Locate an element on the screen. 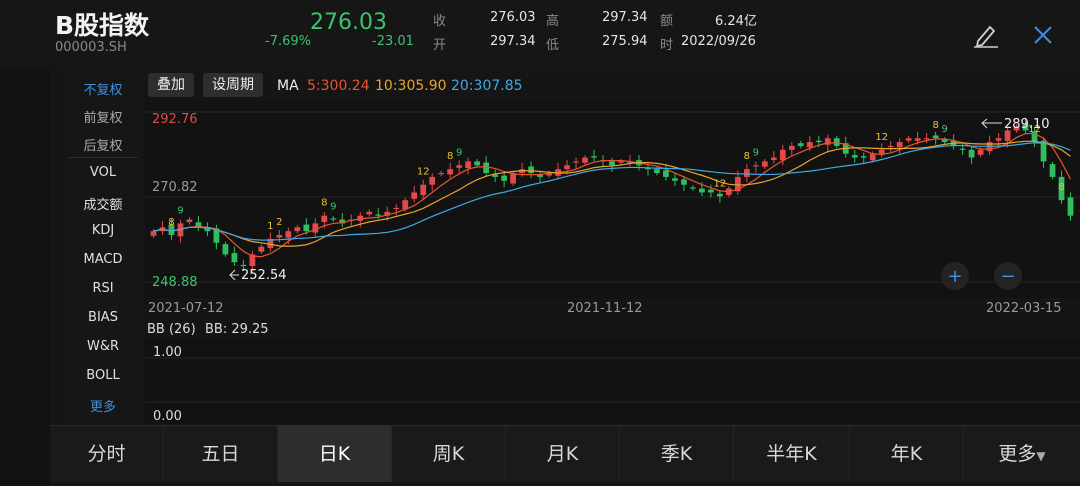  tab-halfyear-k: 半年K is located at coordinates (792, 454).